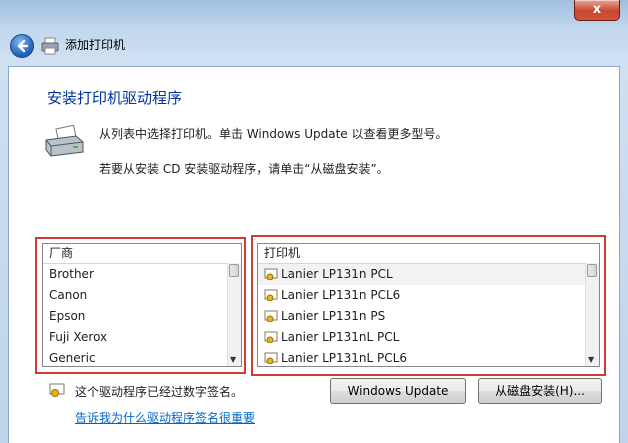  What do you see at coordinates (273, 134) in the screenshot?
I see `instruction-text: 从列表中选择打印机。单击 Windows Update 以查看更多型号。` at bounding box center [273, 134].